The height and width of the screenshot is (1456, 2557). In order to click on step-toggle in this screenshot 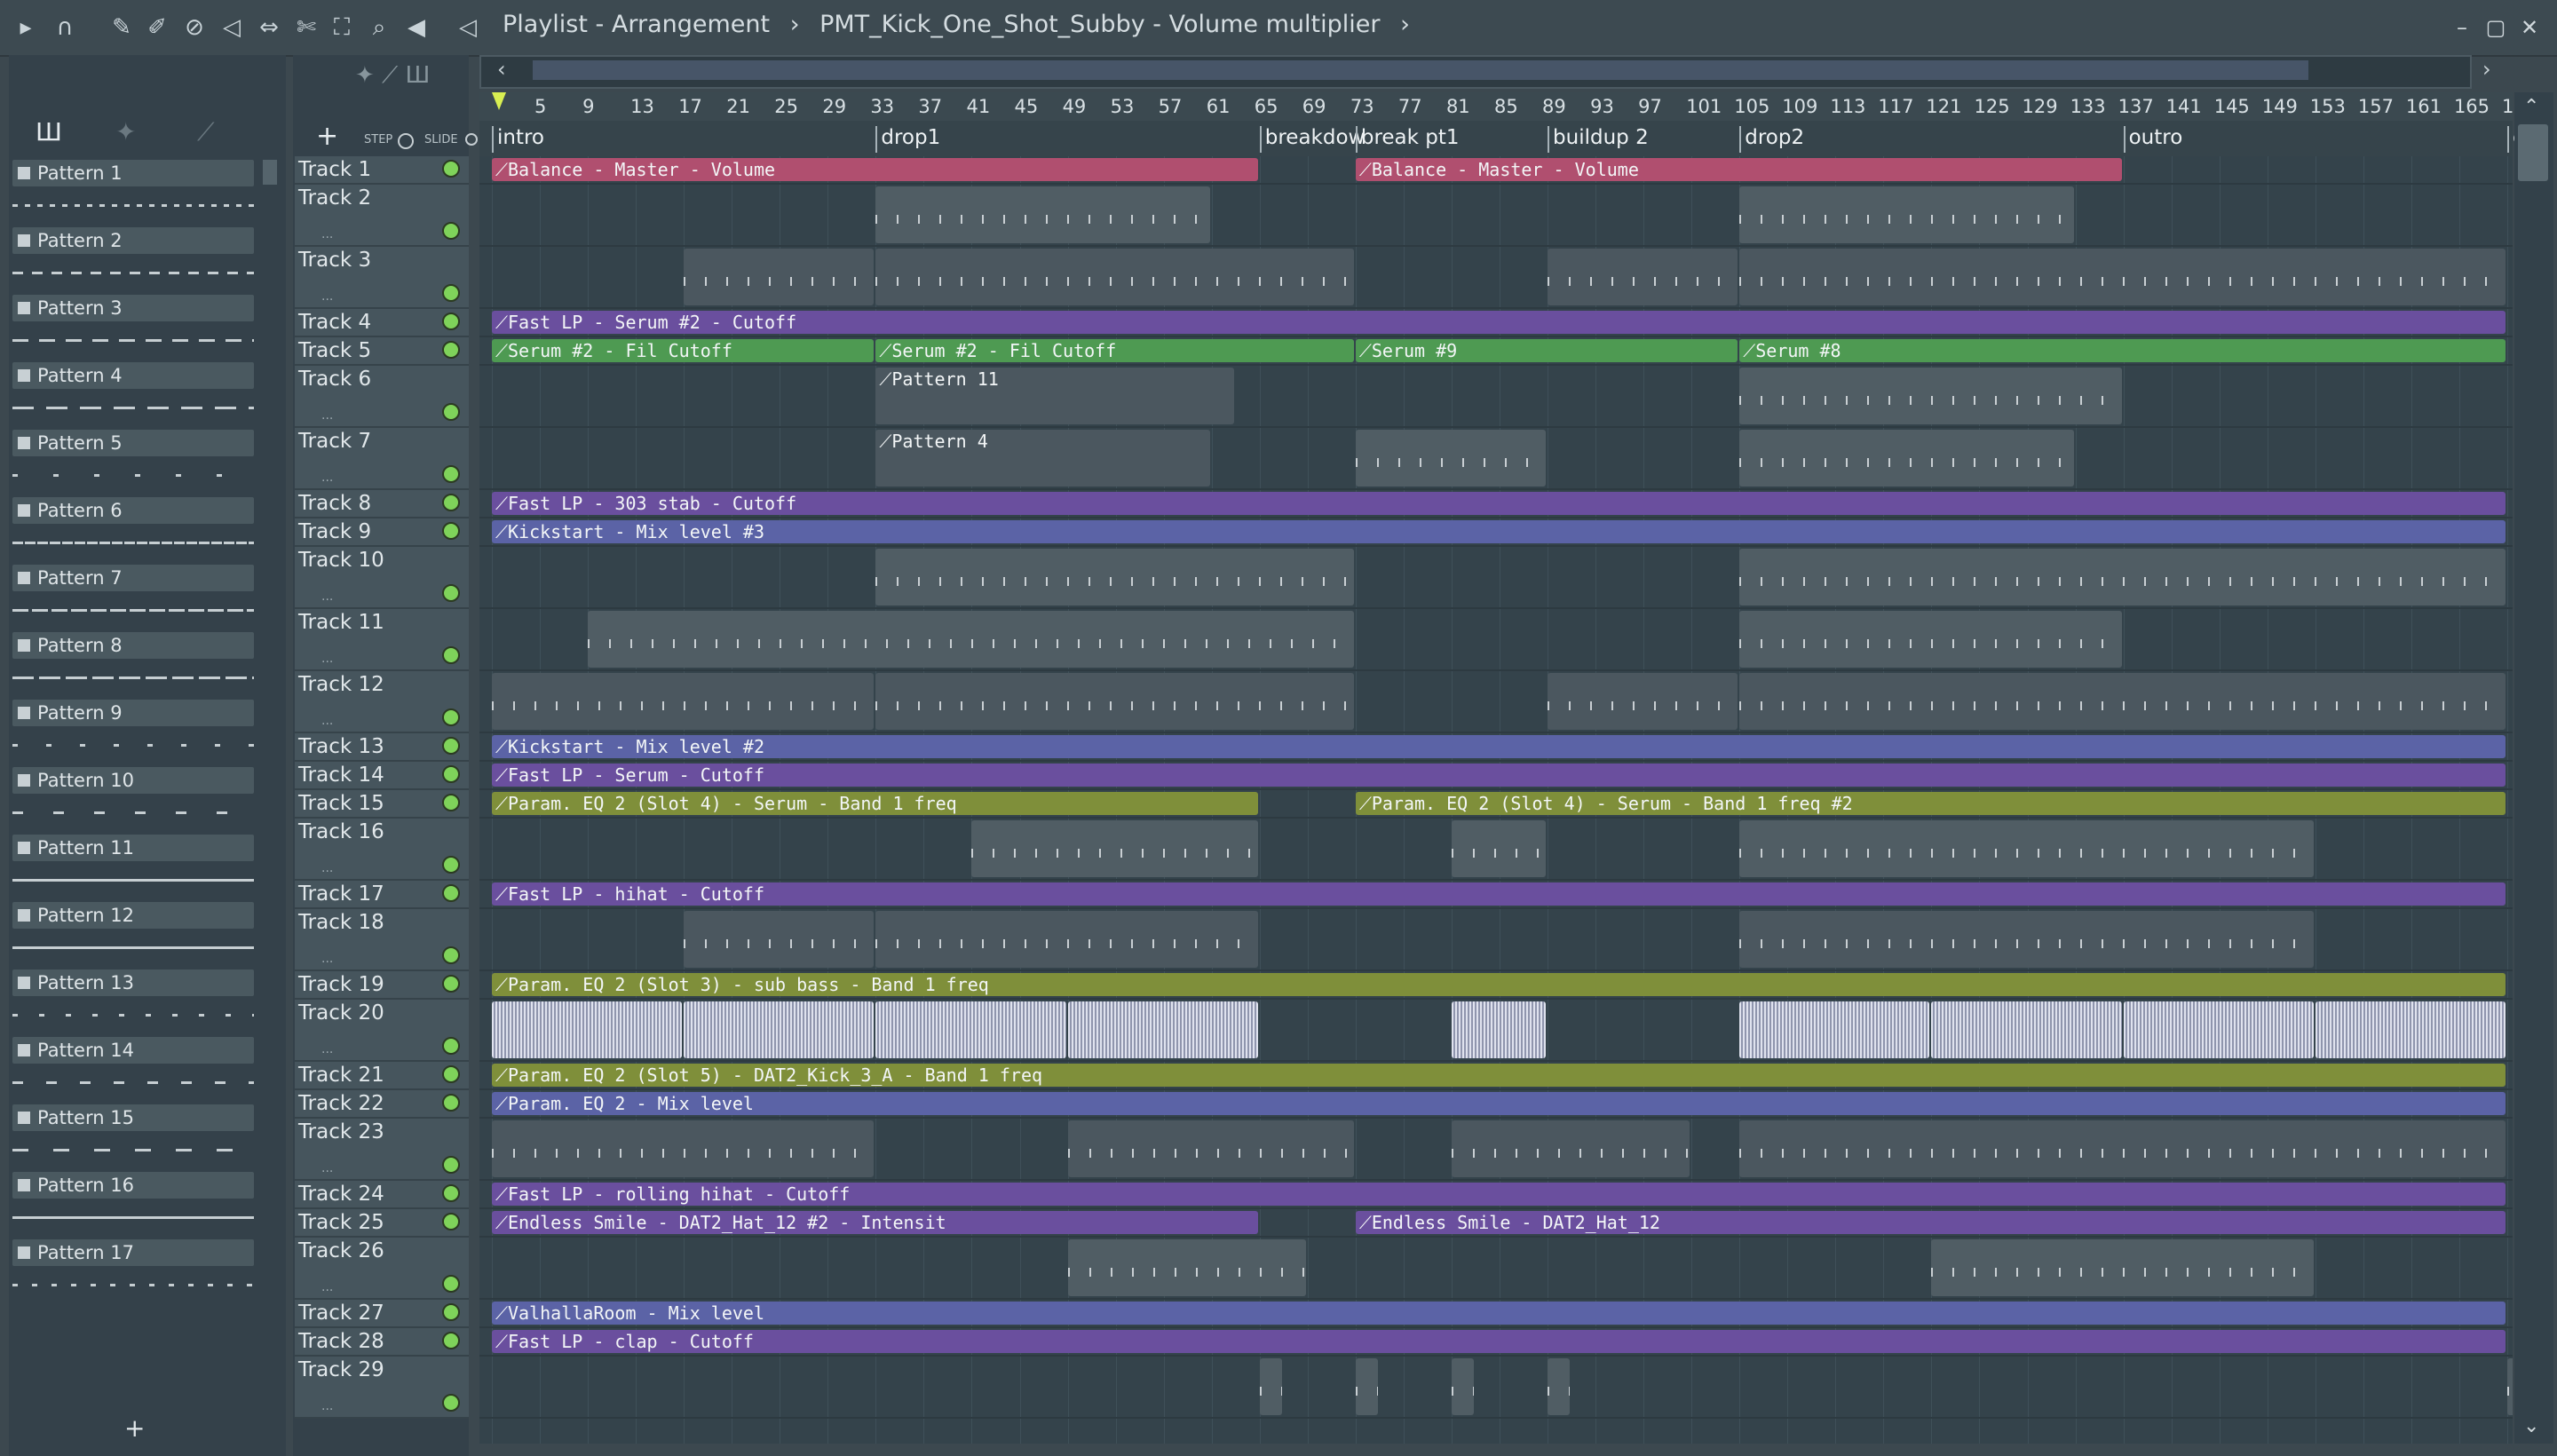, I will do `click(406, 141)`.